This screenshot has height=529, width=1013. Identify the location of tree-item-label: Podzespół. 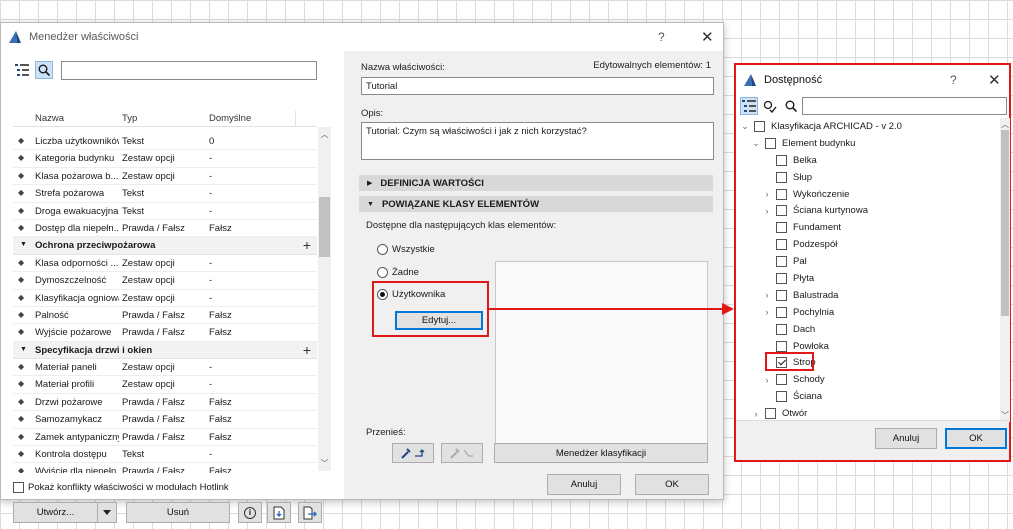
(815, 245).